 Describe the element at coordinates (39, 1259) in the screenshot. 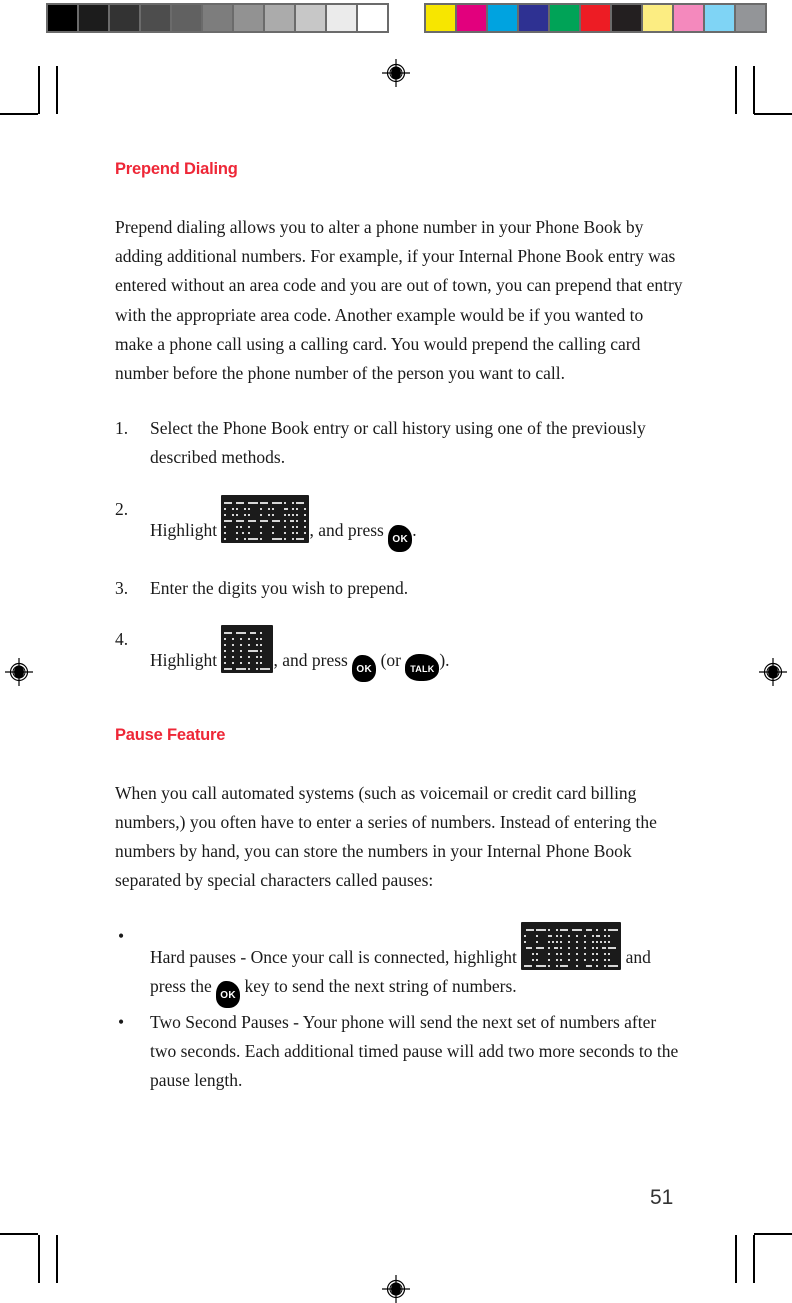

I see `crop-mark-bottom-left-inner-vertical` at that location.